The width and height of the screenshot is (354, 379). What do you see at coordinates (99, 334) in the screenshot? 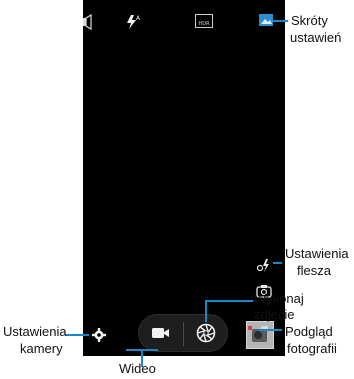
I see `gear-icon` at bounding box center [99, 334].